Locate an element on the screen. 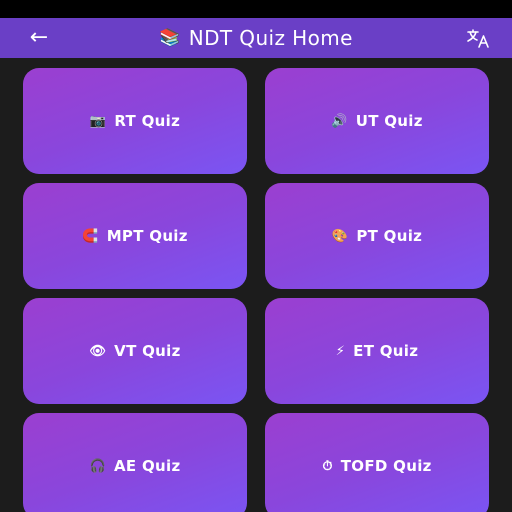 This screenshot has height=512, width=512. quiz-card-label: TOFD Quiz is located at coordinates (386, 465).